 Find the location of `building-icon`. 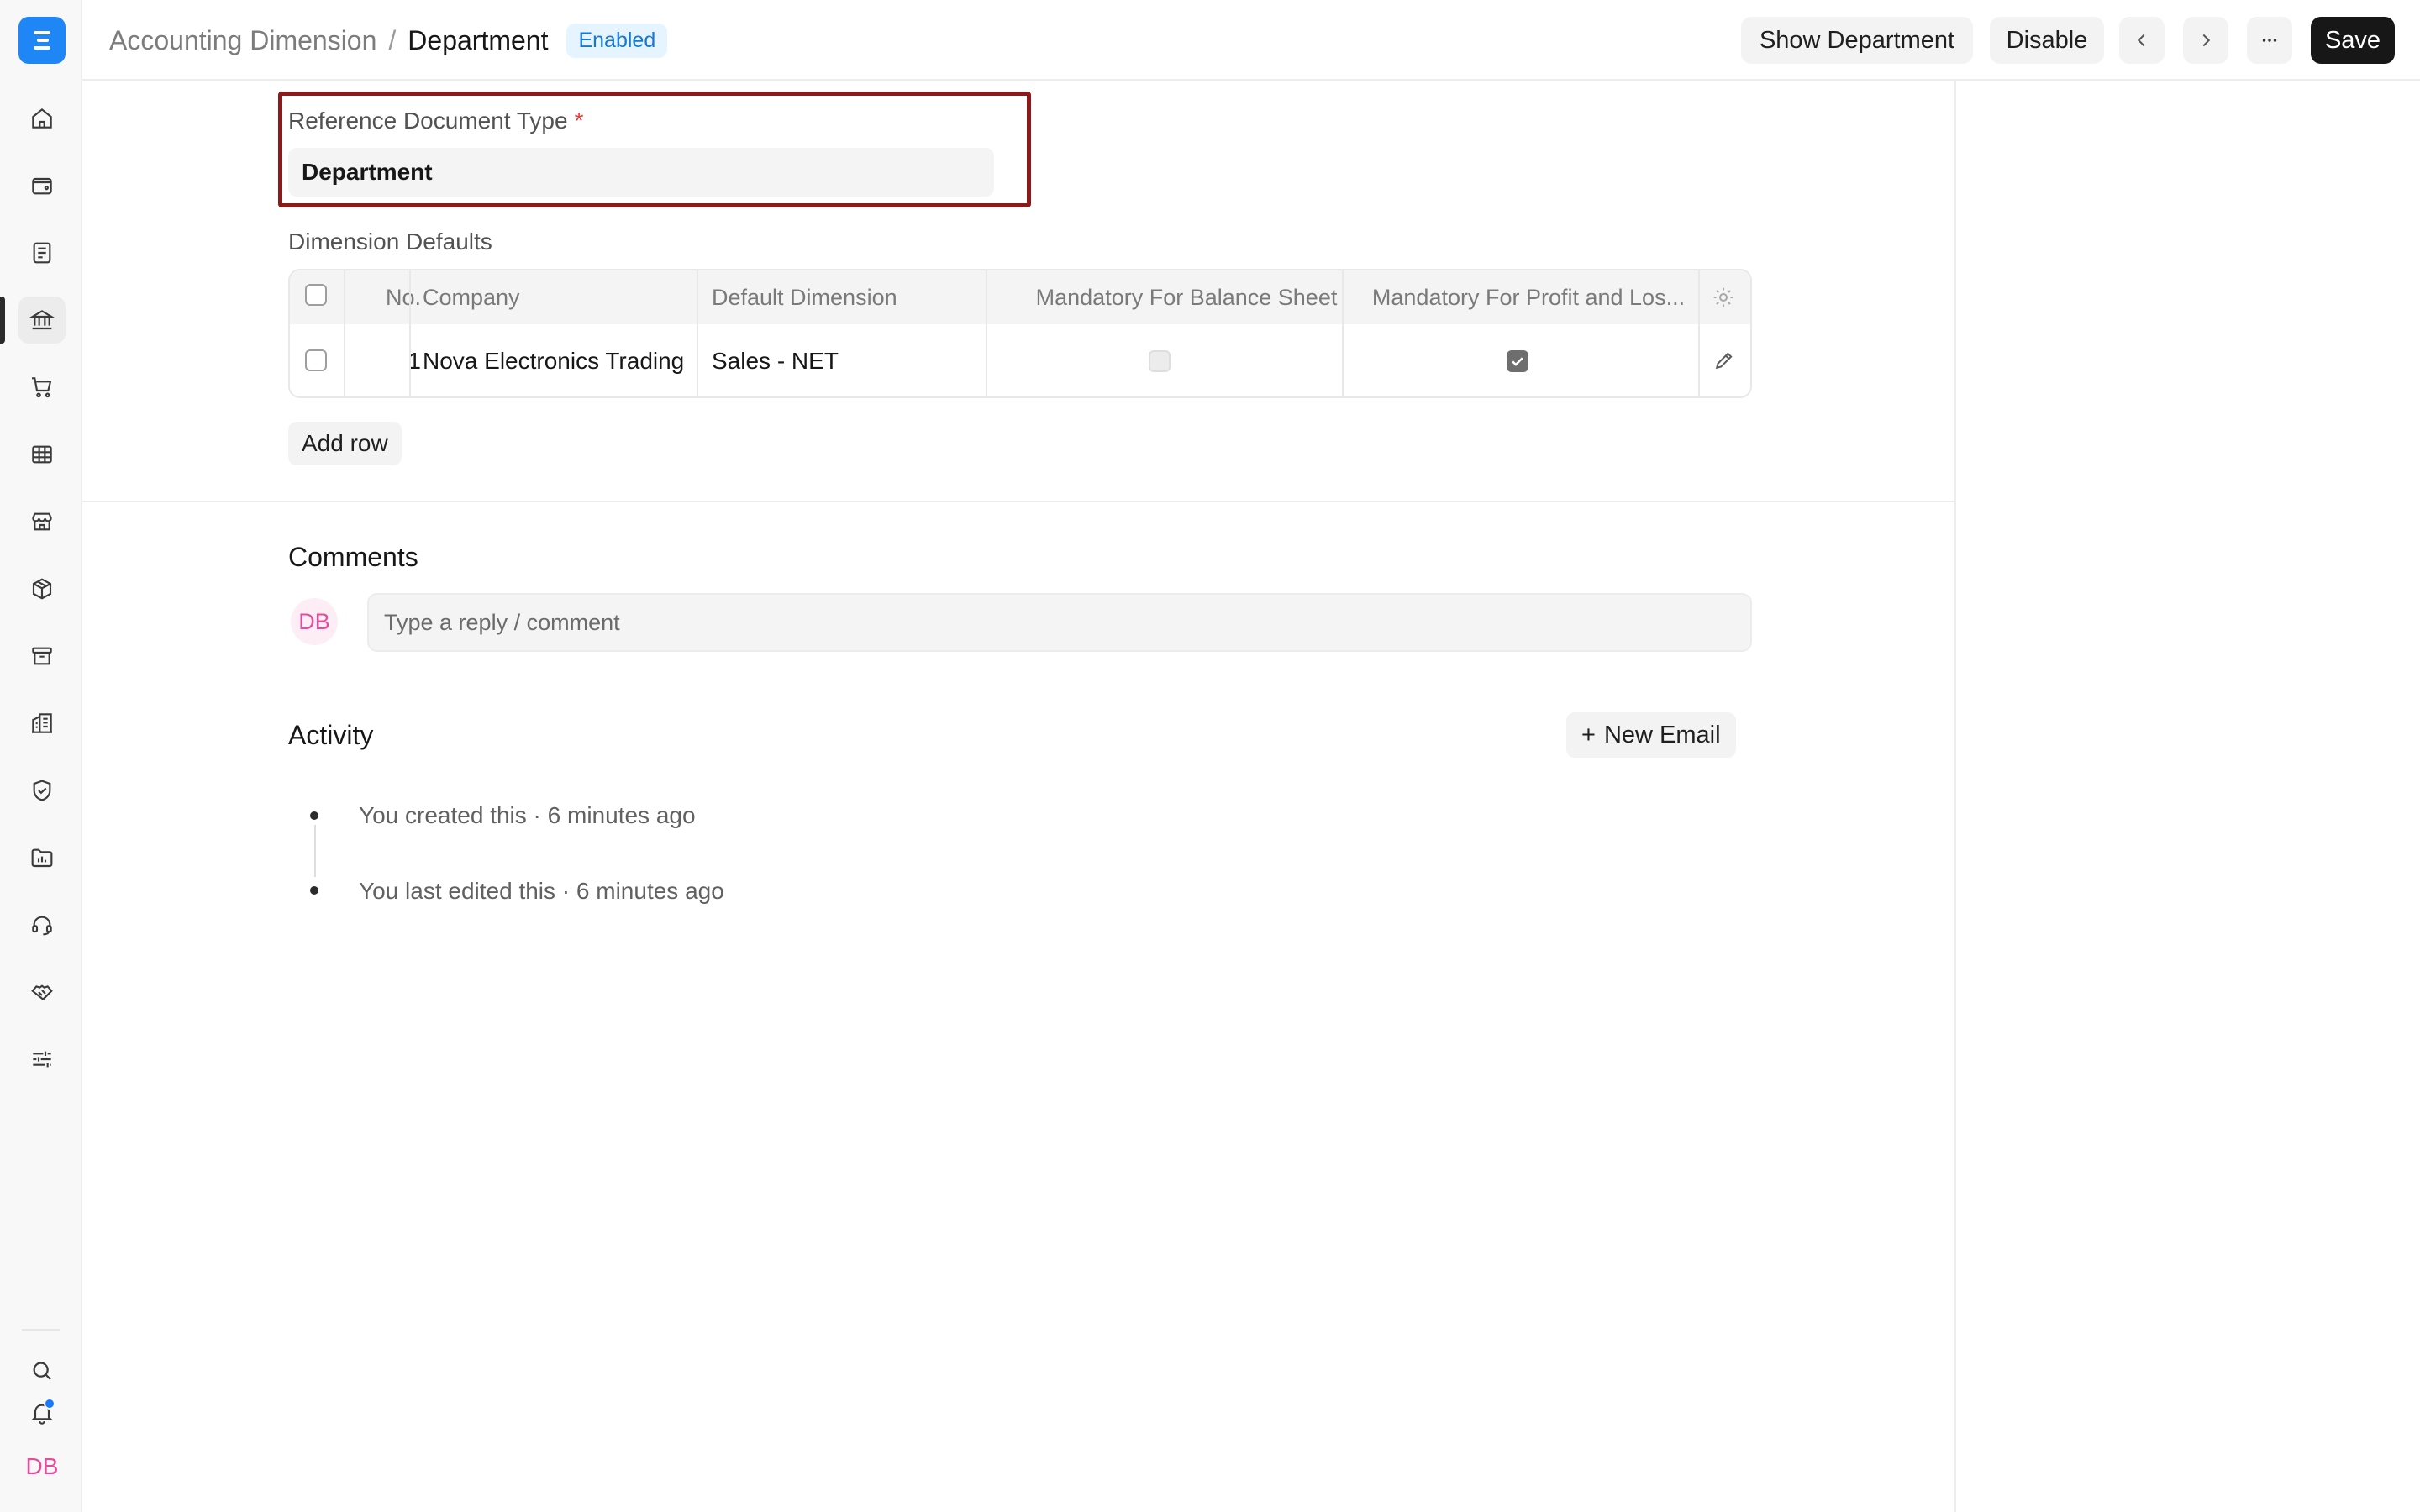

building-icon is located at coordinates (42, 723).